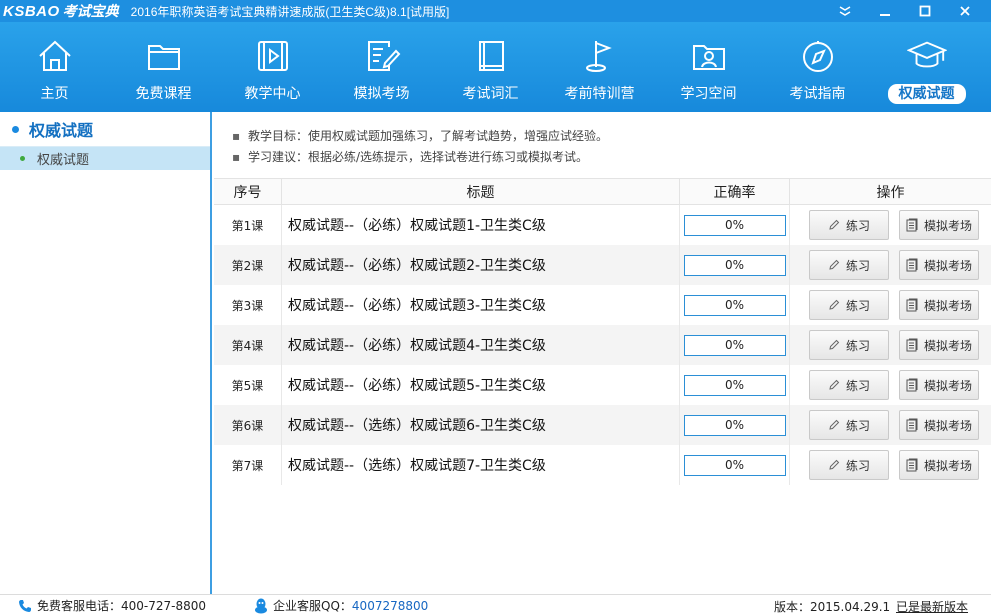 The width and height of the screenshot is (991, 616). What do you see at coordinates (122, 606) in the screenshot?
I see `support-phone-text: 免费客服电话：400-727-8800` at bounding box center [122, 606].